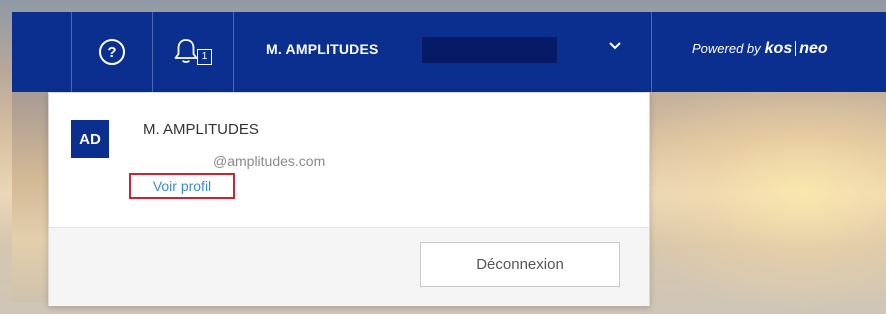  Describe the element at coordinates (201, 129) in the screenshot. I see `profile-name: M. AMPLITUDES` at that location.